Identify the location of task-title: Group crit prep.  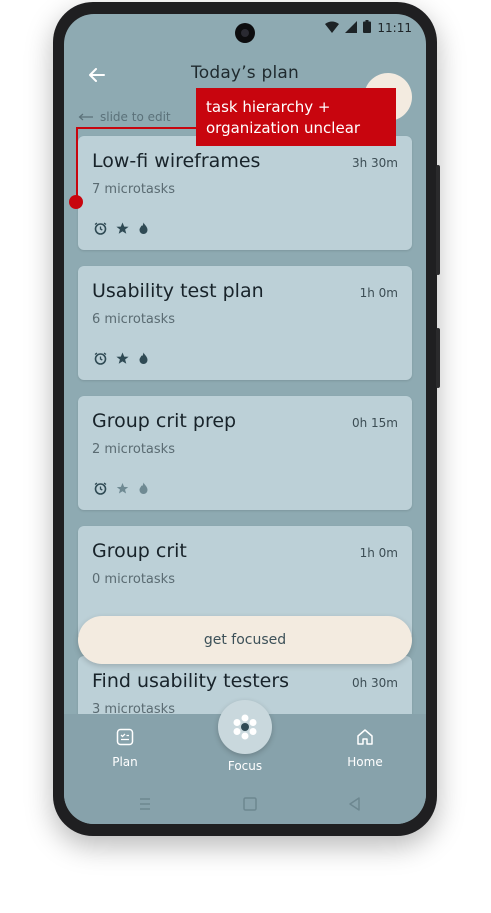
(164, 421).